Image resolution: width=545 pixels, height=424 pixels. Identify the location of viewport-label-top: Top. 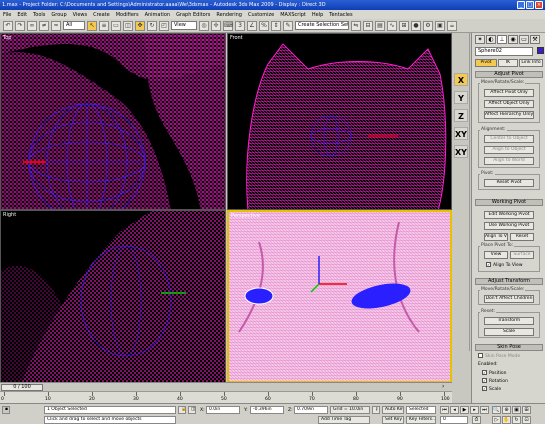
(7, 38).